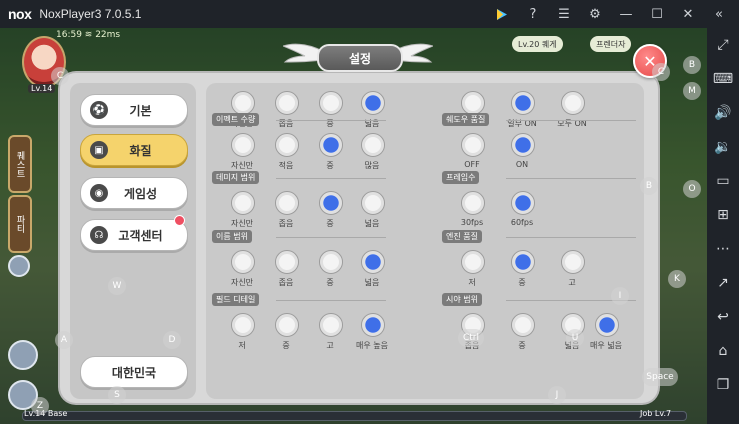 This screenshot has width=739, height=424. What do you see at coordinates (557, 395) in the screenshot?
I see `key-hint-j: J` at bounding box center [557, 395].